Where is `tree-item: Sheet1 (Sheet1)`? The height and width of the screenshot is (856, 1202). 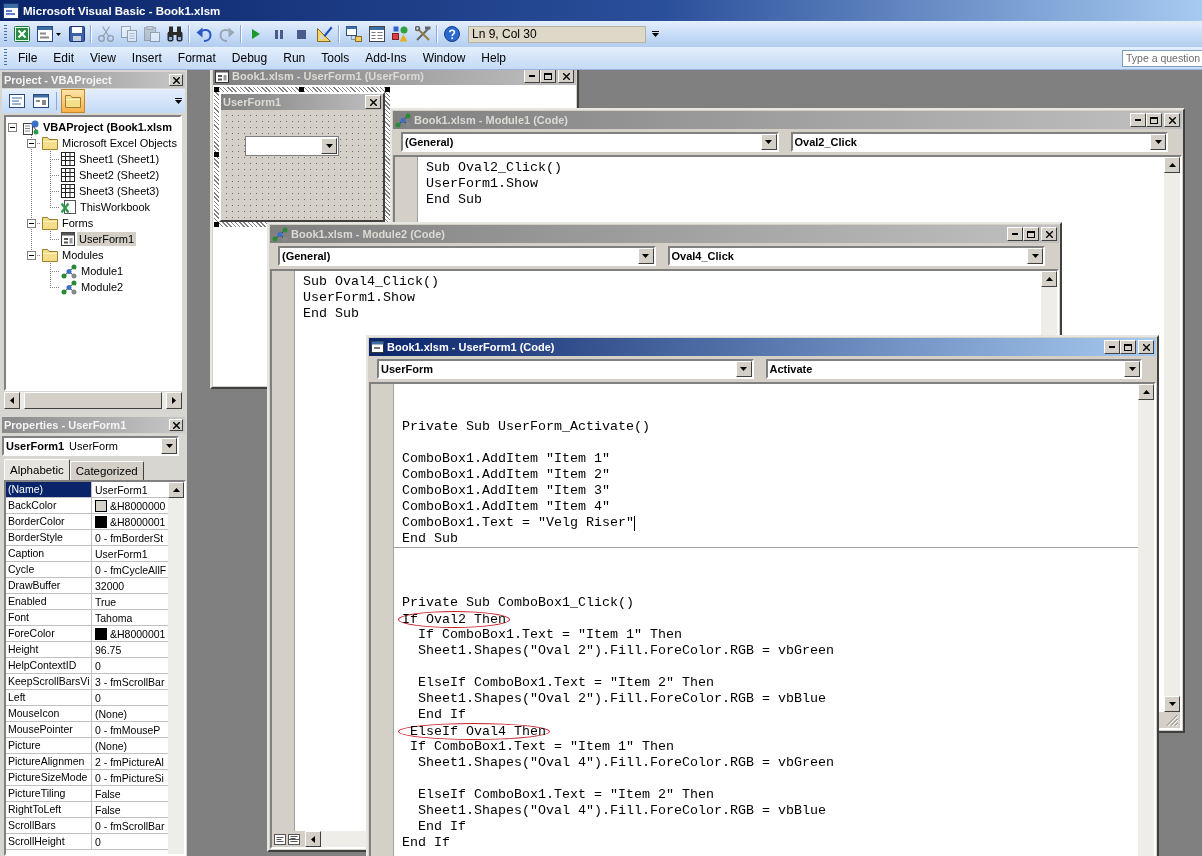 tree-item: Sheet1 (Sheet1) is located at coordinates (119, 159).